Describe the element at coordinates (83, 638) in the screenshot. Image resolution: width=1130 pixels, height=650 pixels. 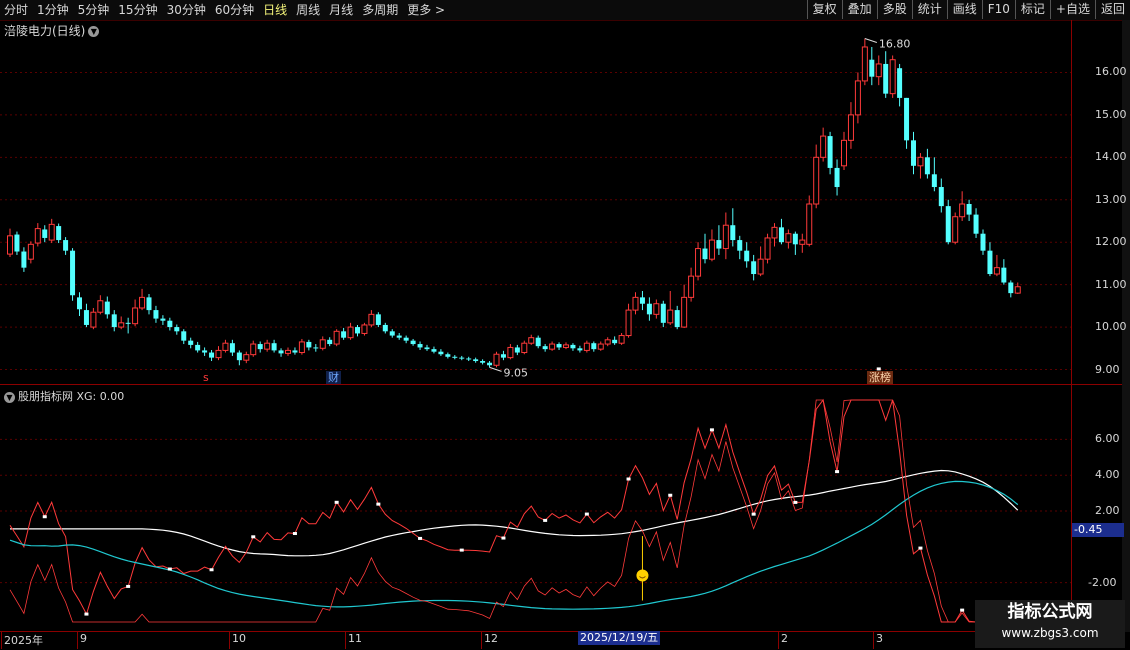
I see `x-tick-label: 9` at that location.